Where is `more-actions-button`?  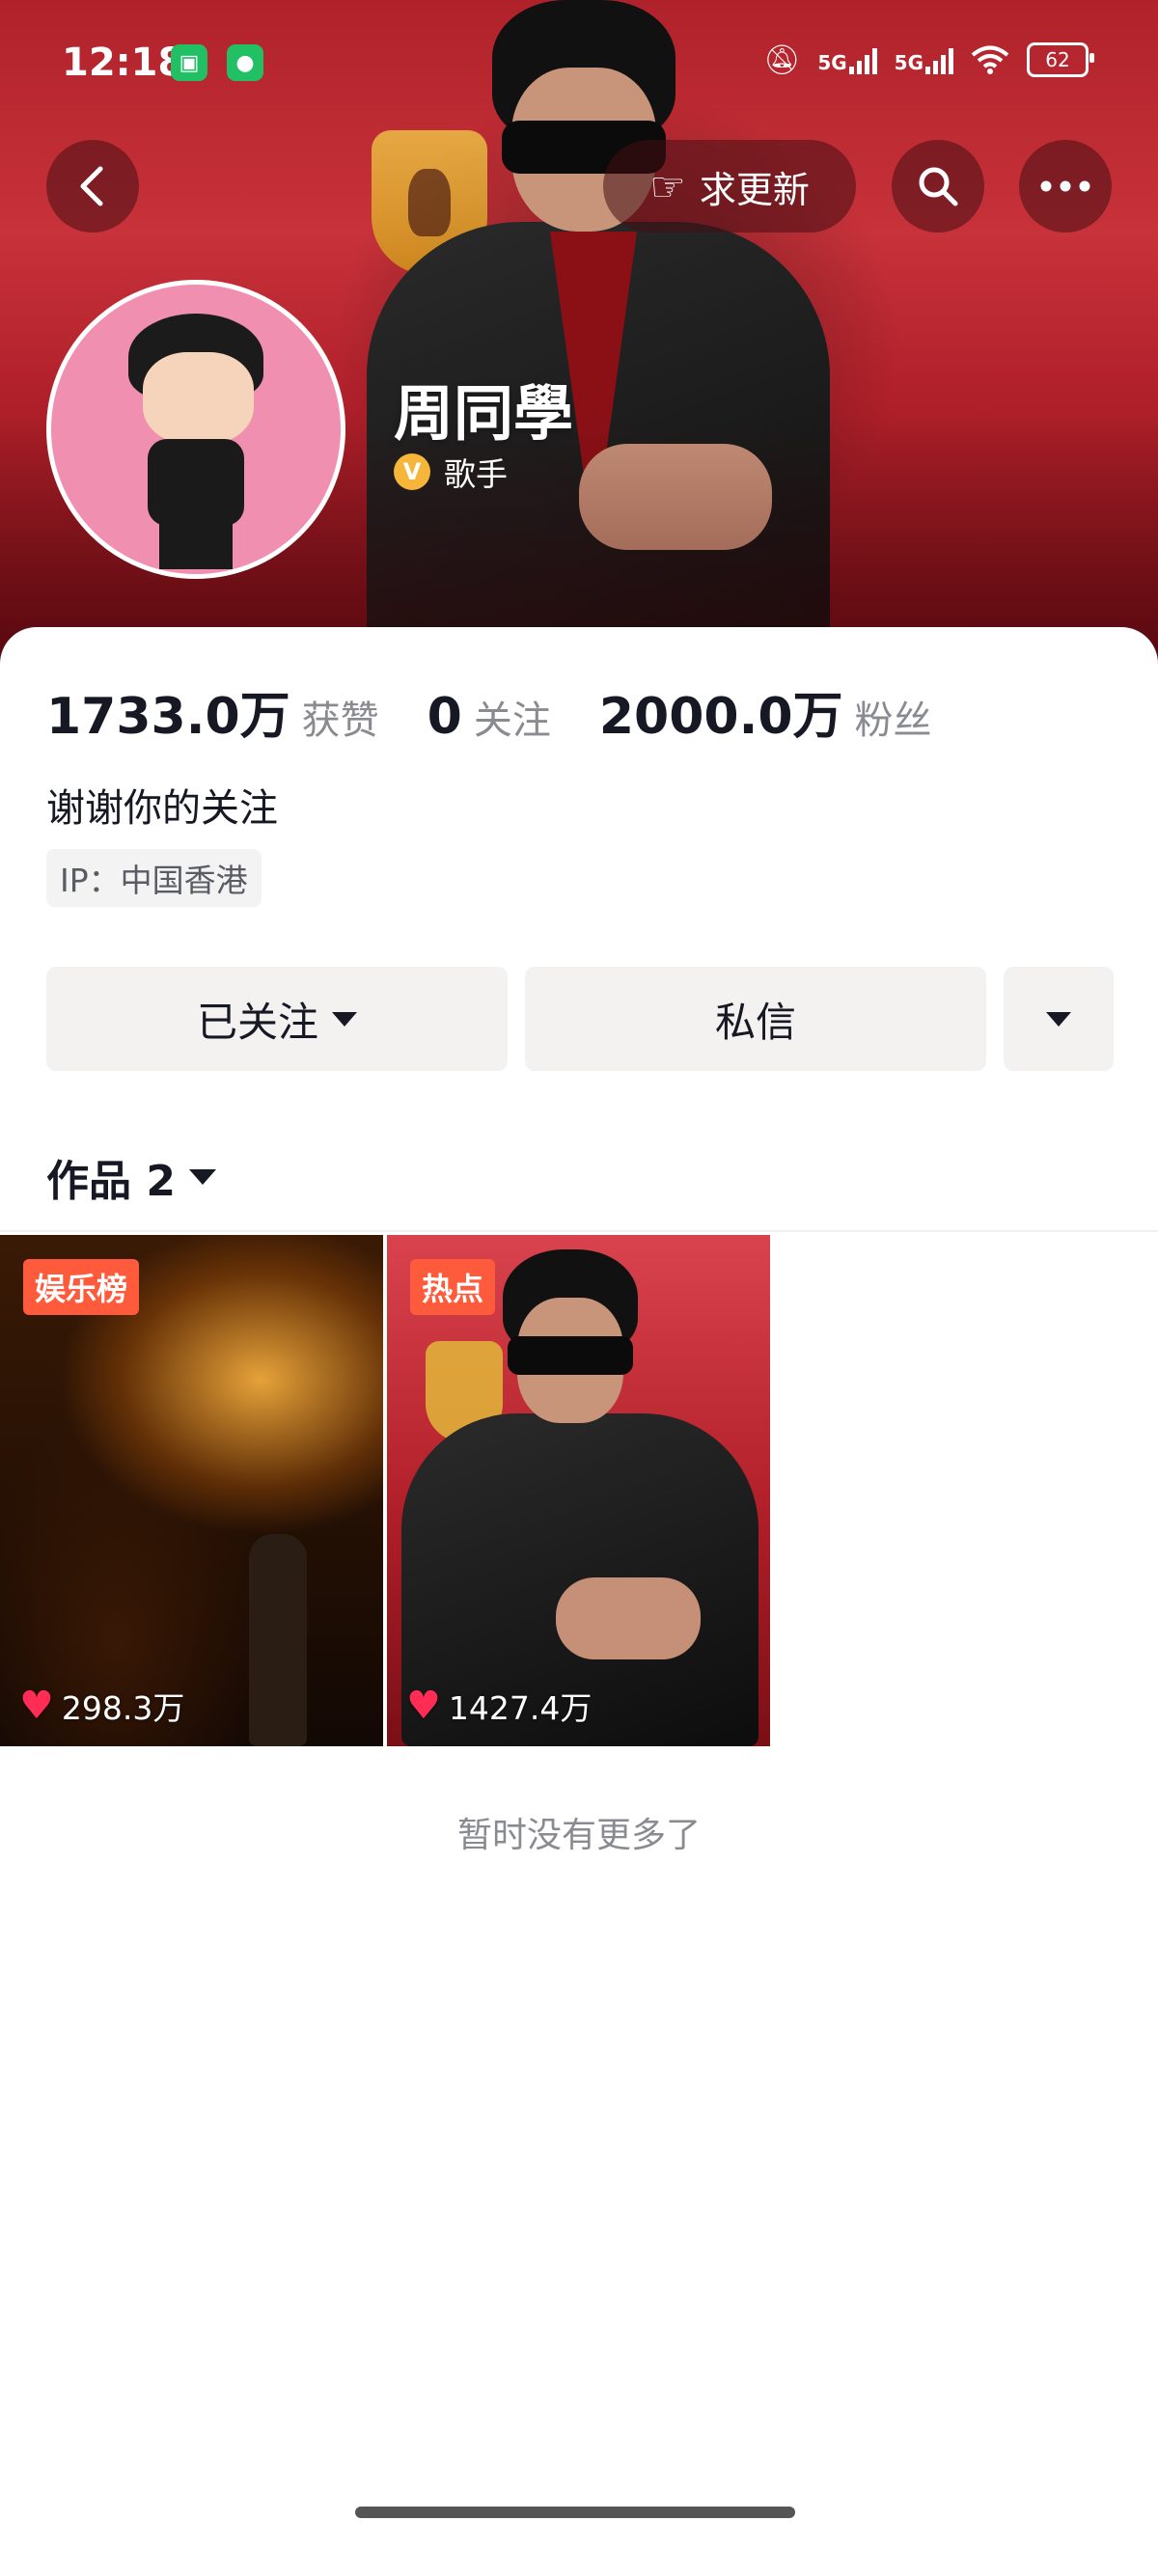
more-actions-button is located at coordinates (1059, 1019).